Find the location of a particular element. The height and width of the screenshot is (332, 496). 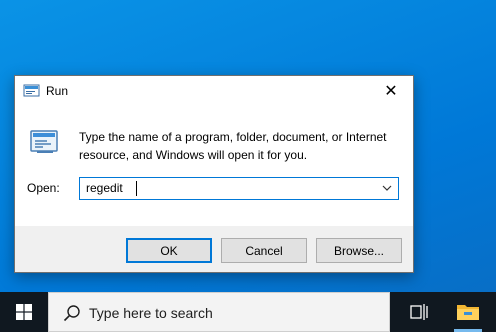

close-icon: ✕ is located at coordinates (391, 91).